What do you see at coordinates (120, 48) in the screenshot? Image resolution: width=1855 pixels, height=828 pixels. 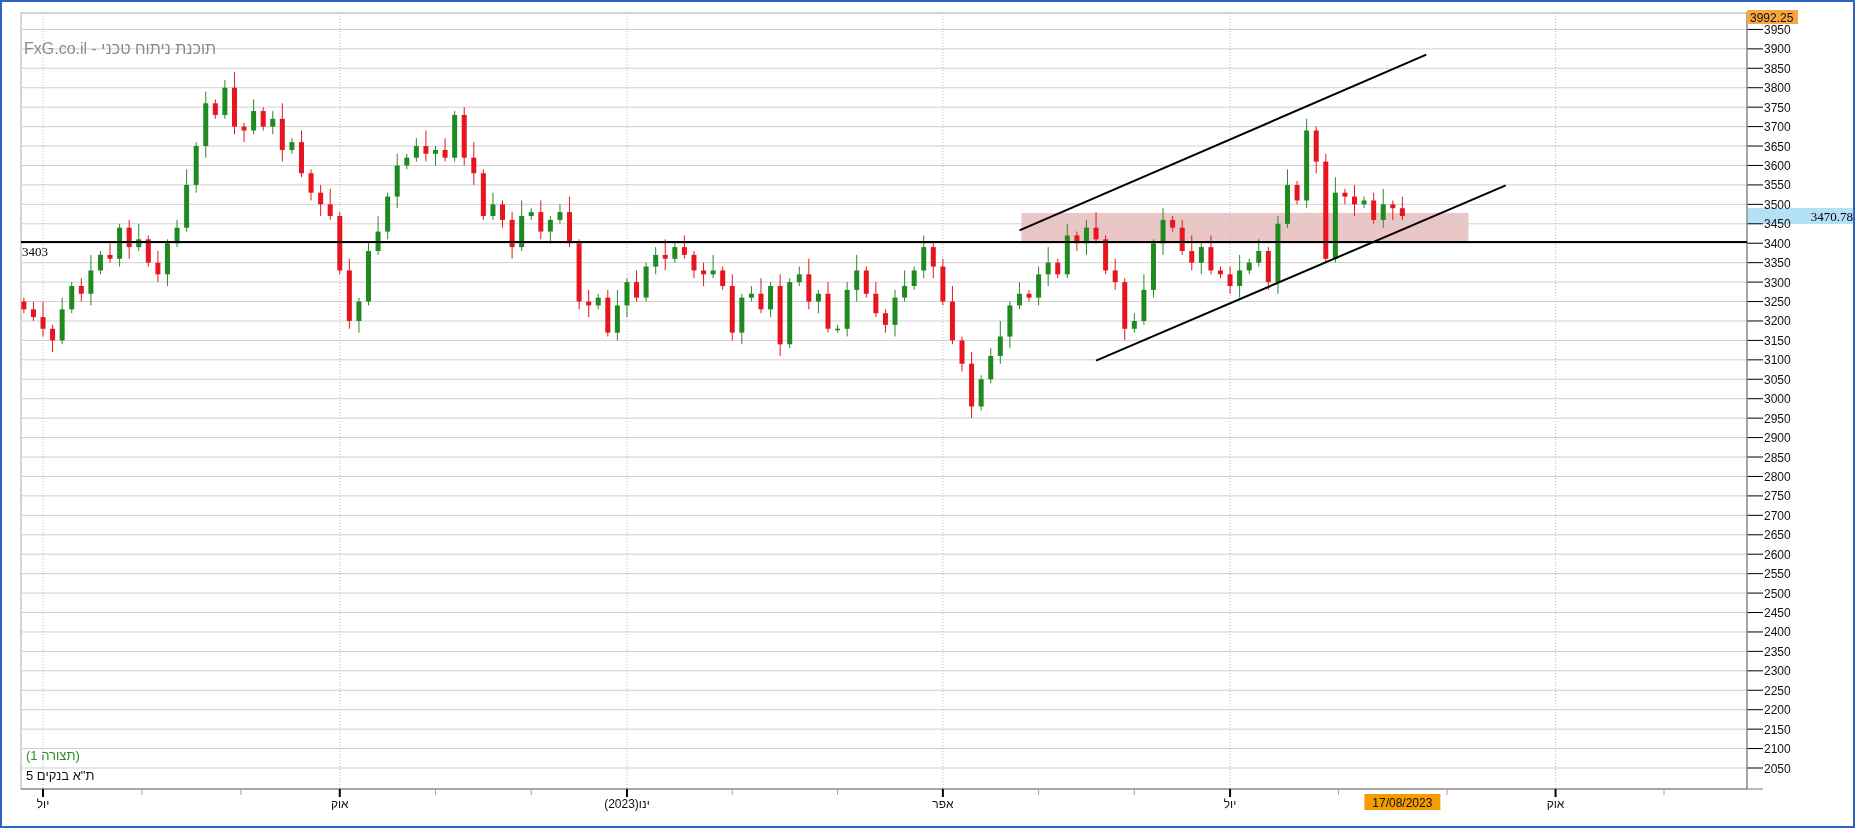 I see `chart-title: תוכנת ניתוח טכני - FxG.co.il` at bounding box center [120, 48].